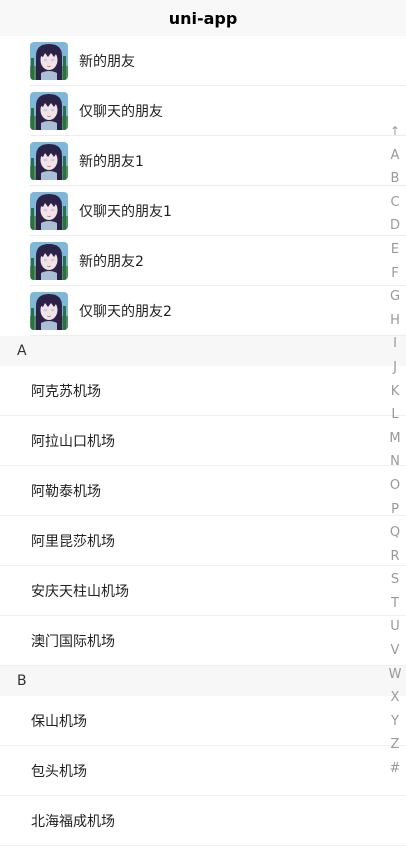 The width and height of the screenshot is (406, 863). I want to click on city-row: 北海福成机场, so click(203, 821).